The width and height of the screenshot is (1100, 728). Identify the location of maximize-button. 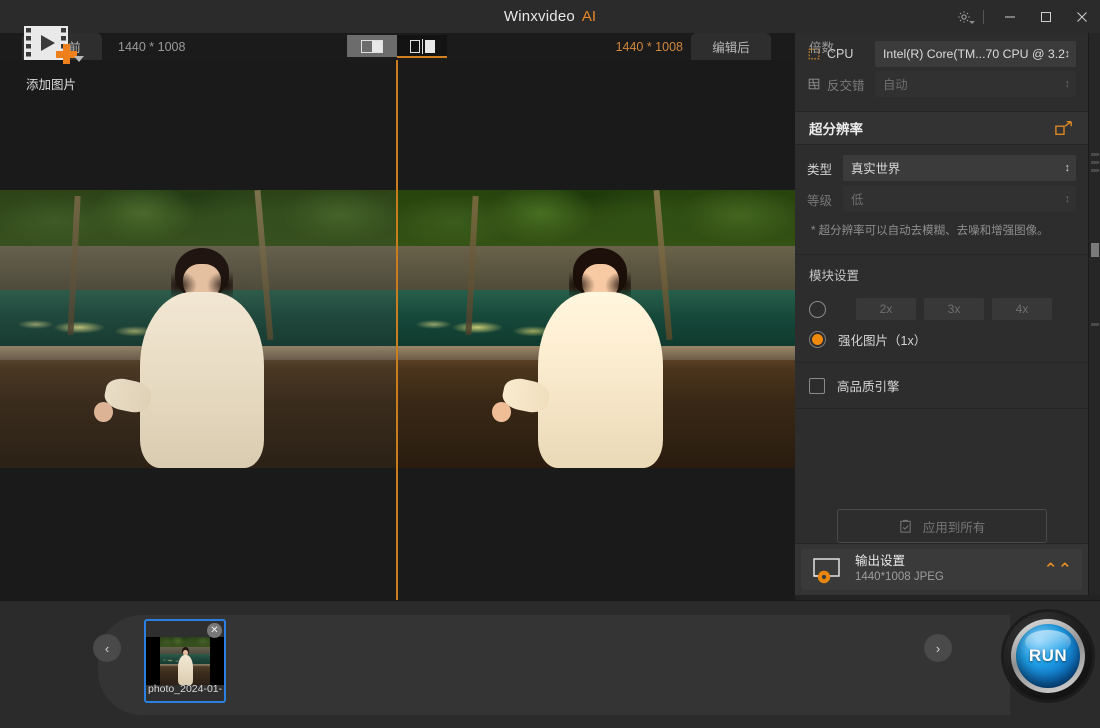
(1046, 16).